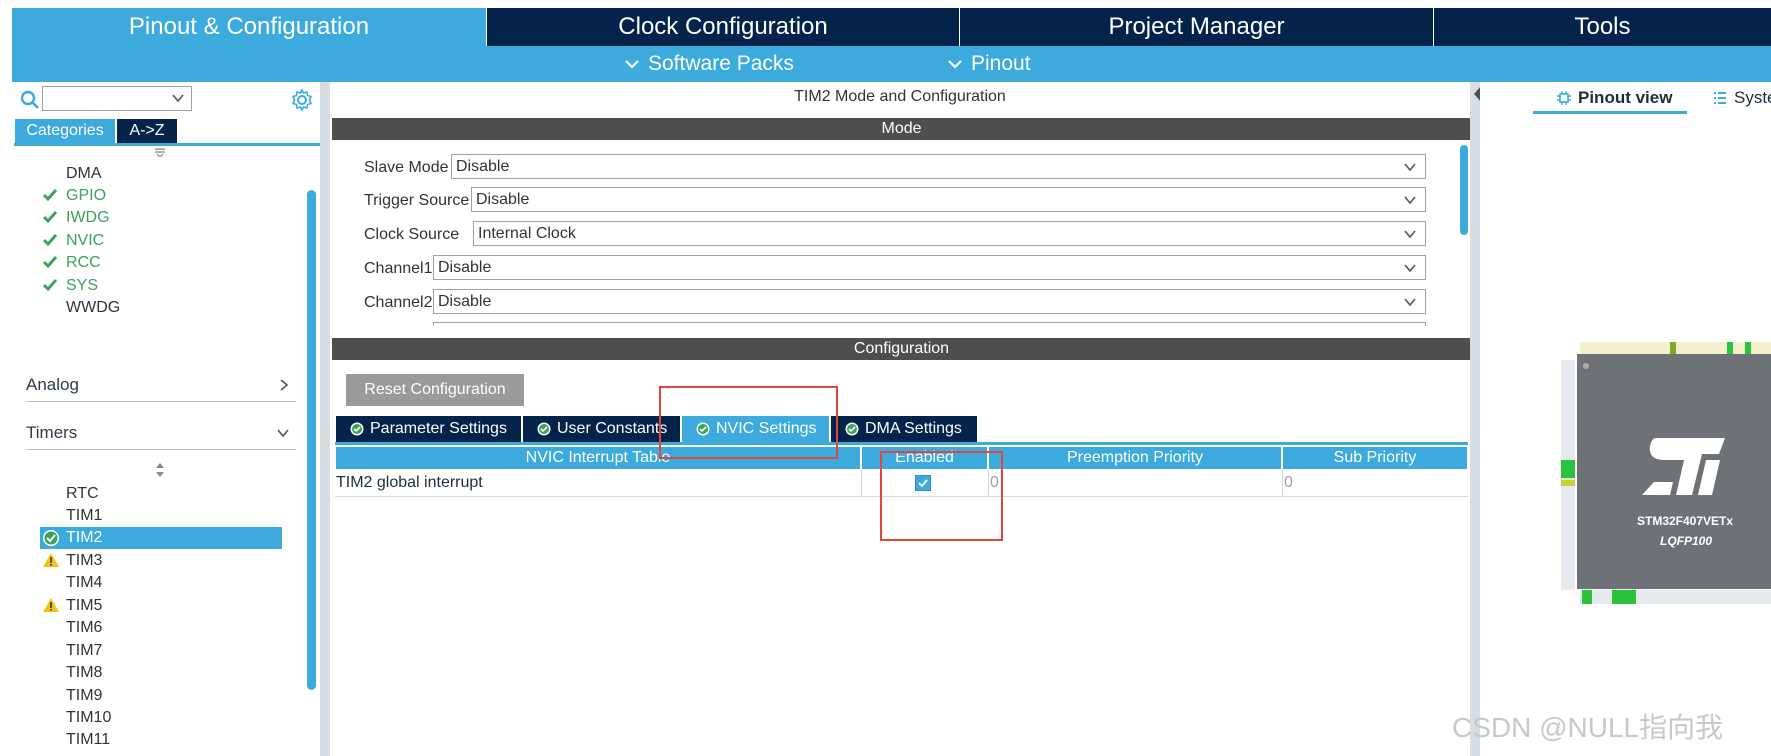  I want to click on channel1-select: Disable, so click(929, 267).